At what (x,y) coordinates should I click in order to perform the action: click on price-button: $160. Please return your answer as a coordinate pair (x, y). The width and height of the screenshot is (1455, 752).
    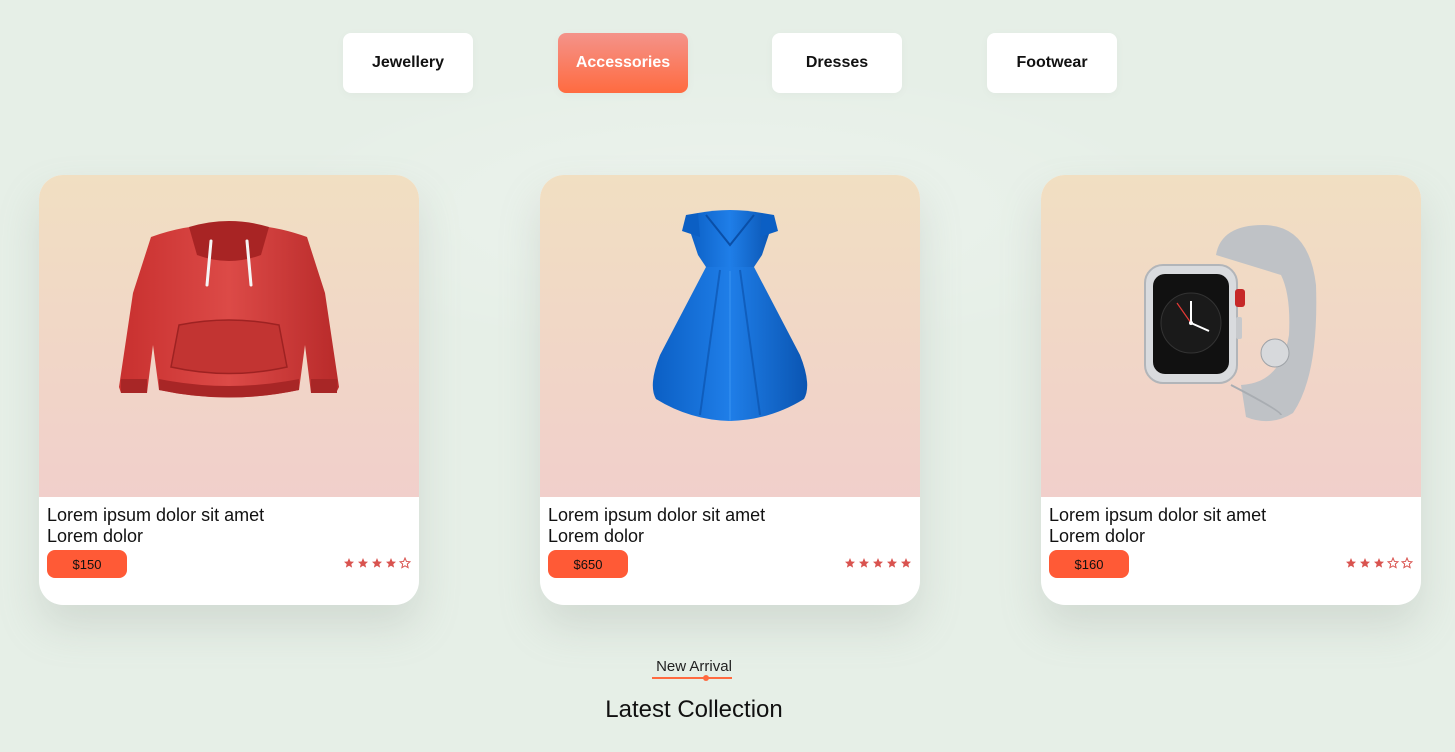
    Looking at the image, I should click on (1089, 564).